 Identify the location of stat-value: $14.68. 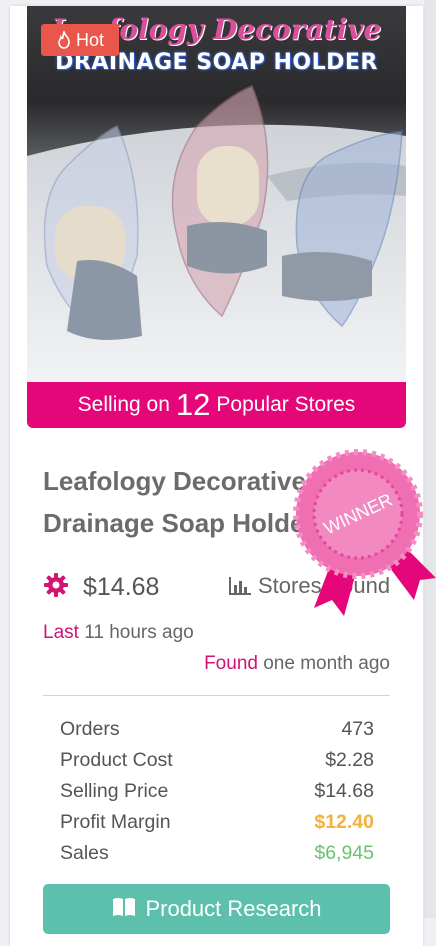
(344, 791).